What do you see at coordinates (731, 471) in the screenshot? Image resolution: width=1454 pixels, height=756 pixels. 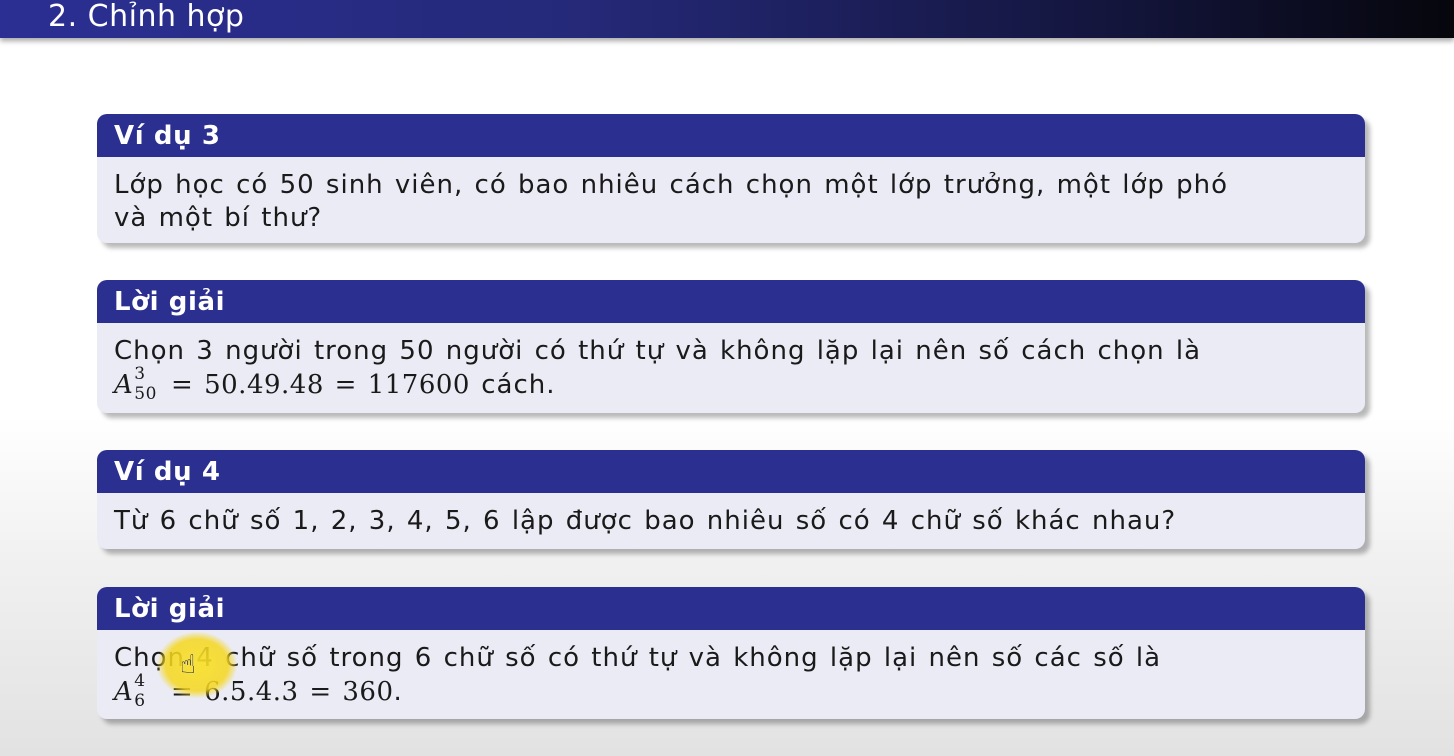 I see `example-4-heading: Ví dụ 4` at bounding box center [731, 471].